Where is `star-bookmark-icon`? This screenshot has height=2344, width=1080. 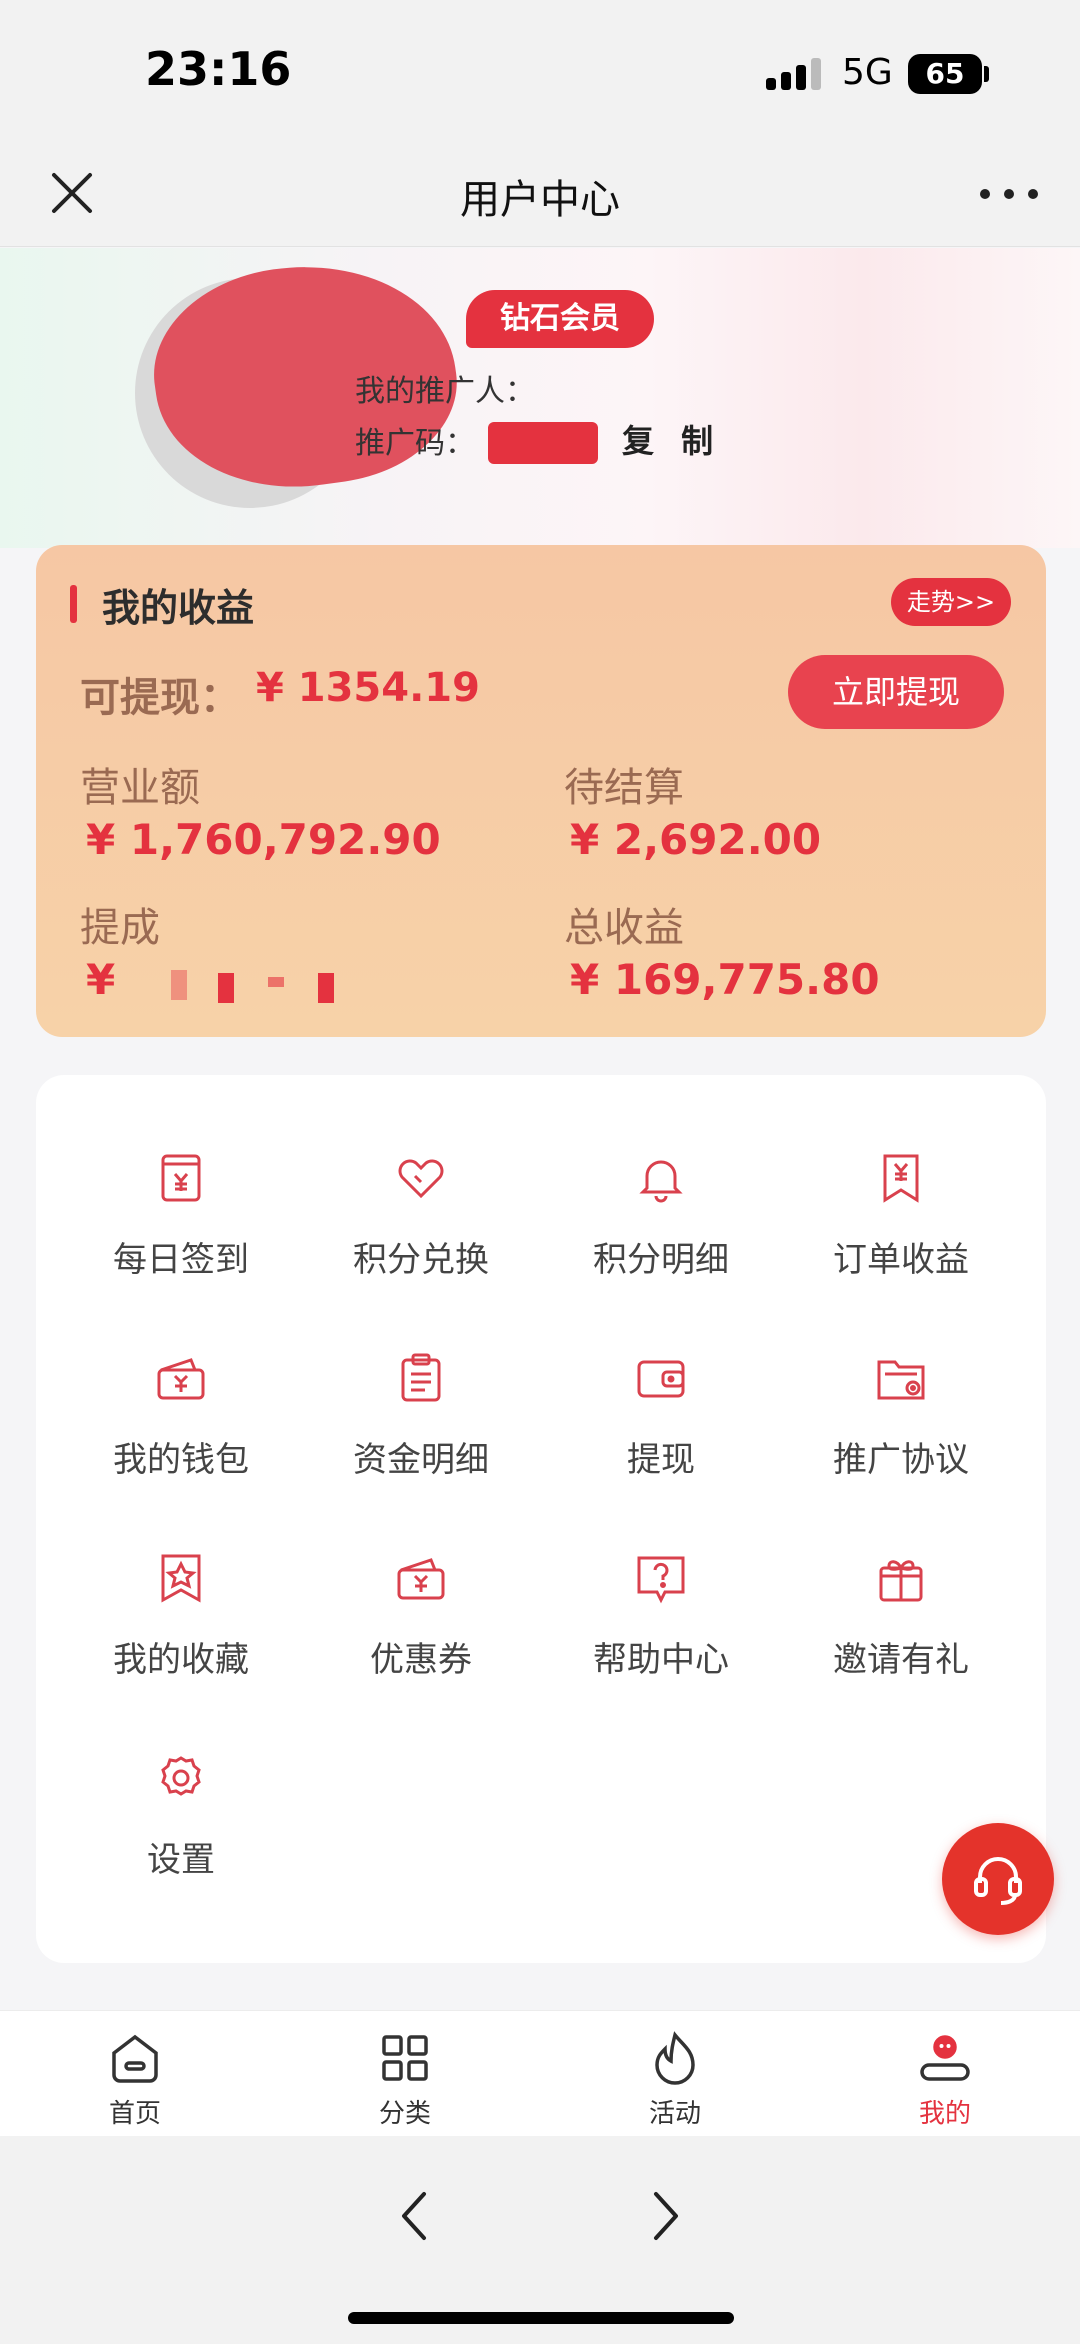
star-bookmark-icon is located at coordinates (181, 1578).